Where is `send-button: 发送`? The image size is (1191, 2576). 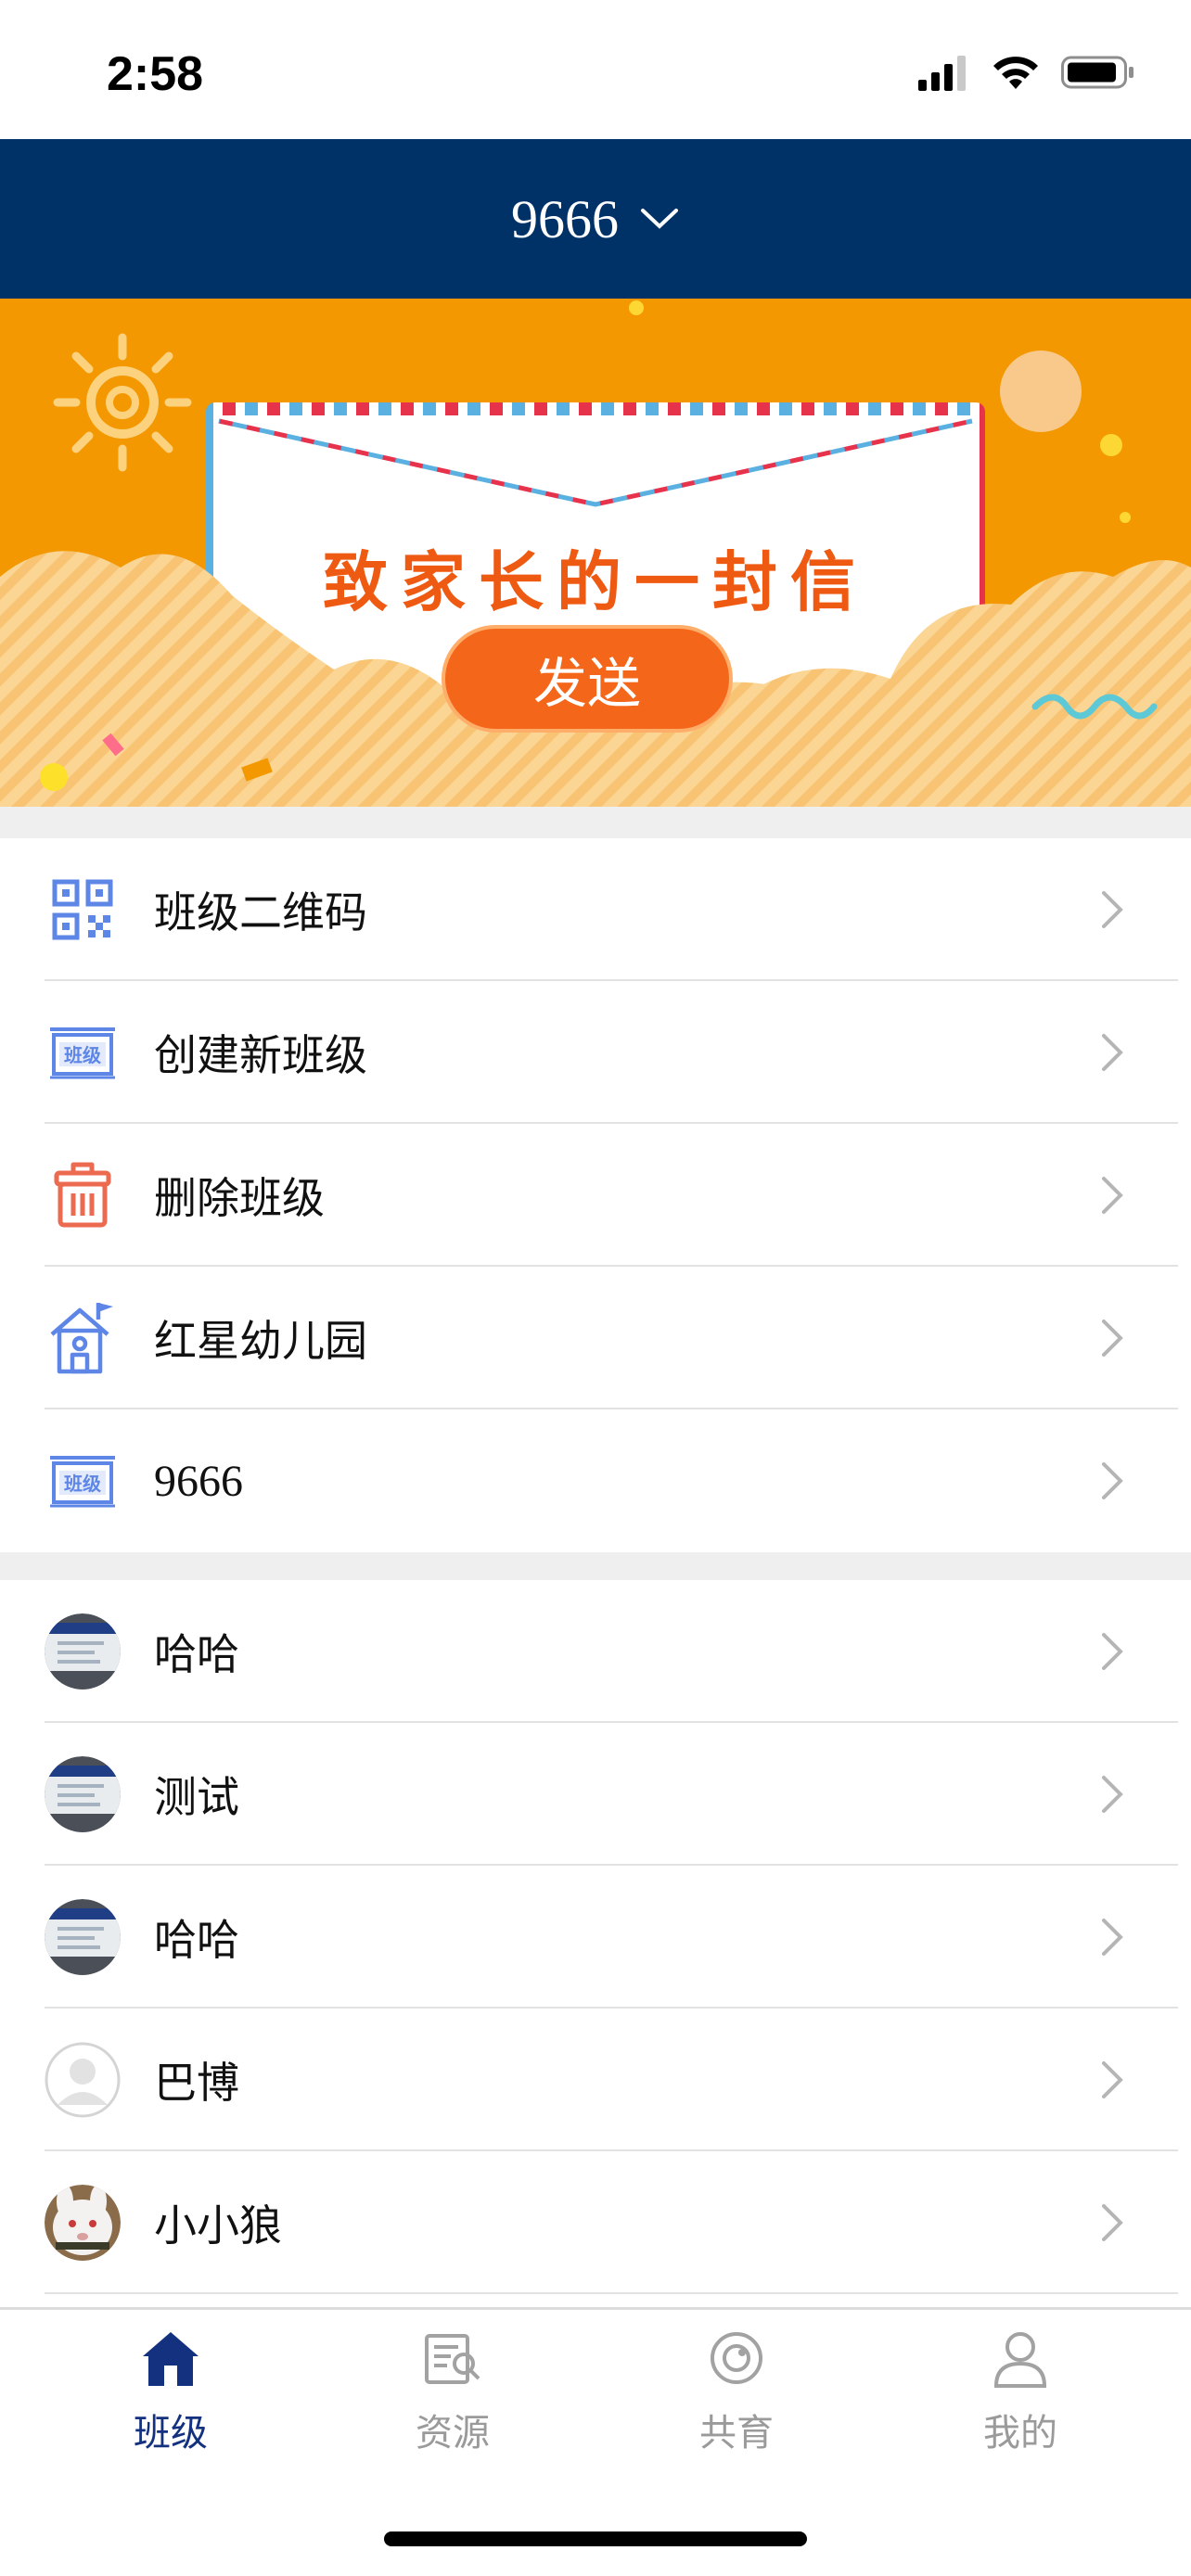
send-button: 发送 is located at coordinates (587, 679).